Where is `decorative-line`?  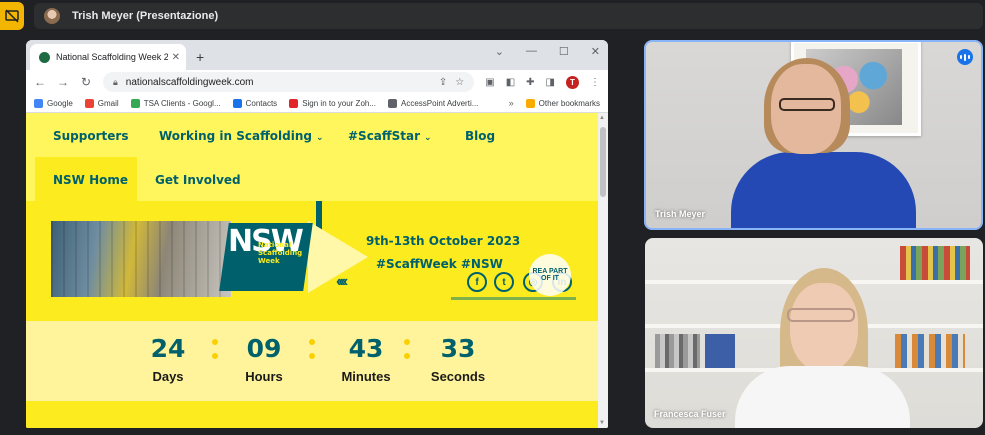 decorative-line is located at coordinates (513, 298).